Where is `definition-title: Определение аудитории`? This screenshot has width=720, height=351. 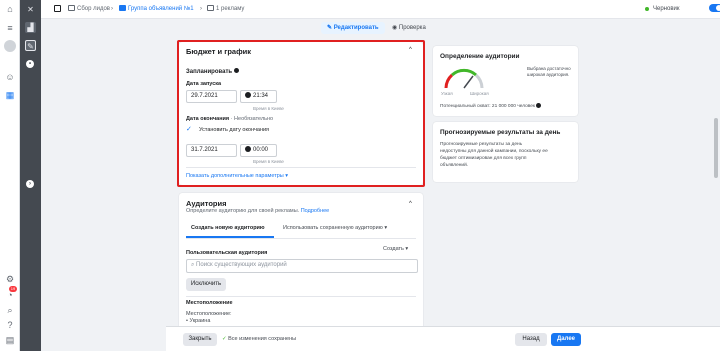 definition-title: Определение аудитории is located at coordinates (480, 56).